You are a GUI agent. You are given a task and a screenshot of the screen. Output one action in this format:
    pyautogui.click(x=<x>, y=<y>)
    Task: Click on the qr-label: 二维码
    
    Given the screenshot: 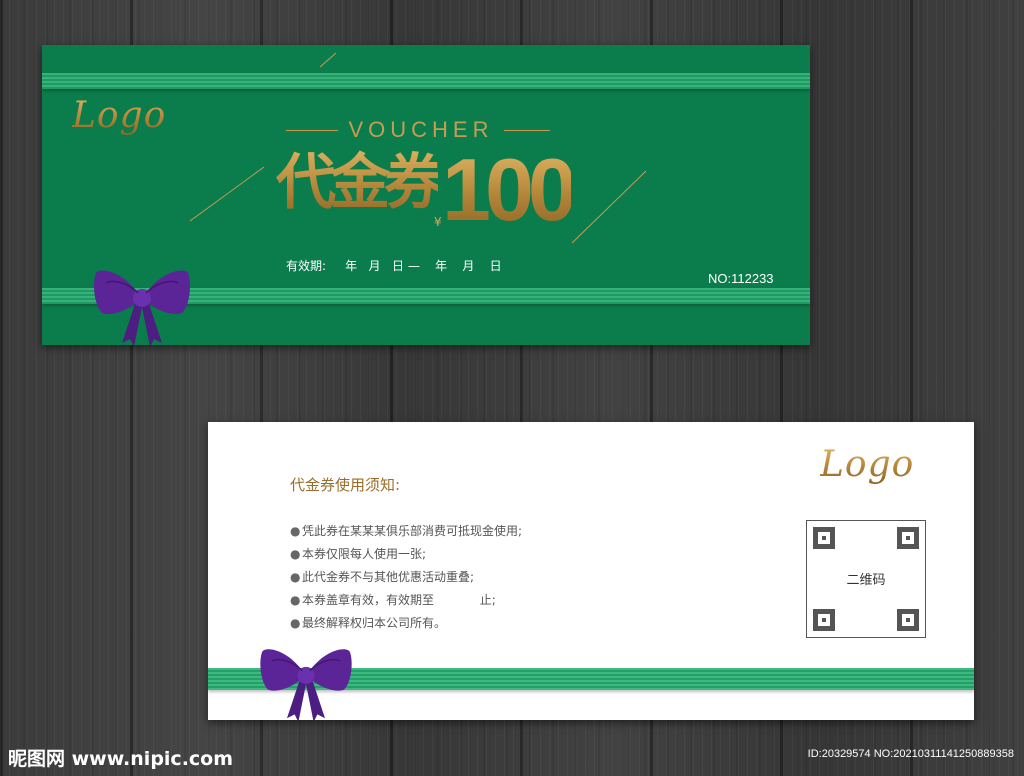 What is the action you would take?
    pyautogui.click(x=866, y=580)
    